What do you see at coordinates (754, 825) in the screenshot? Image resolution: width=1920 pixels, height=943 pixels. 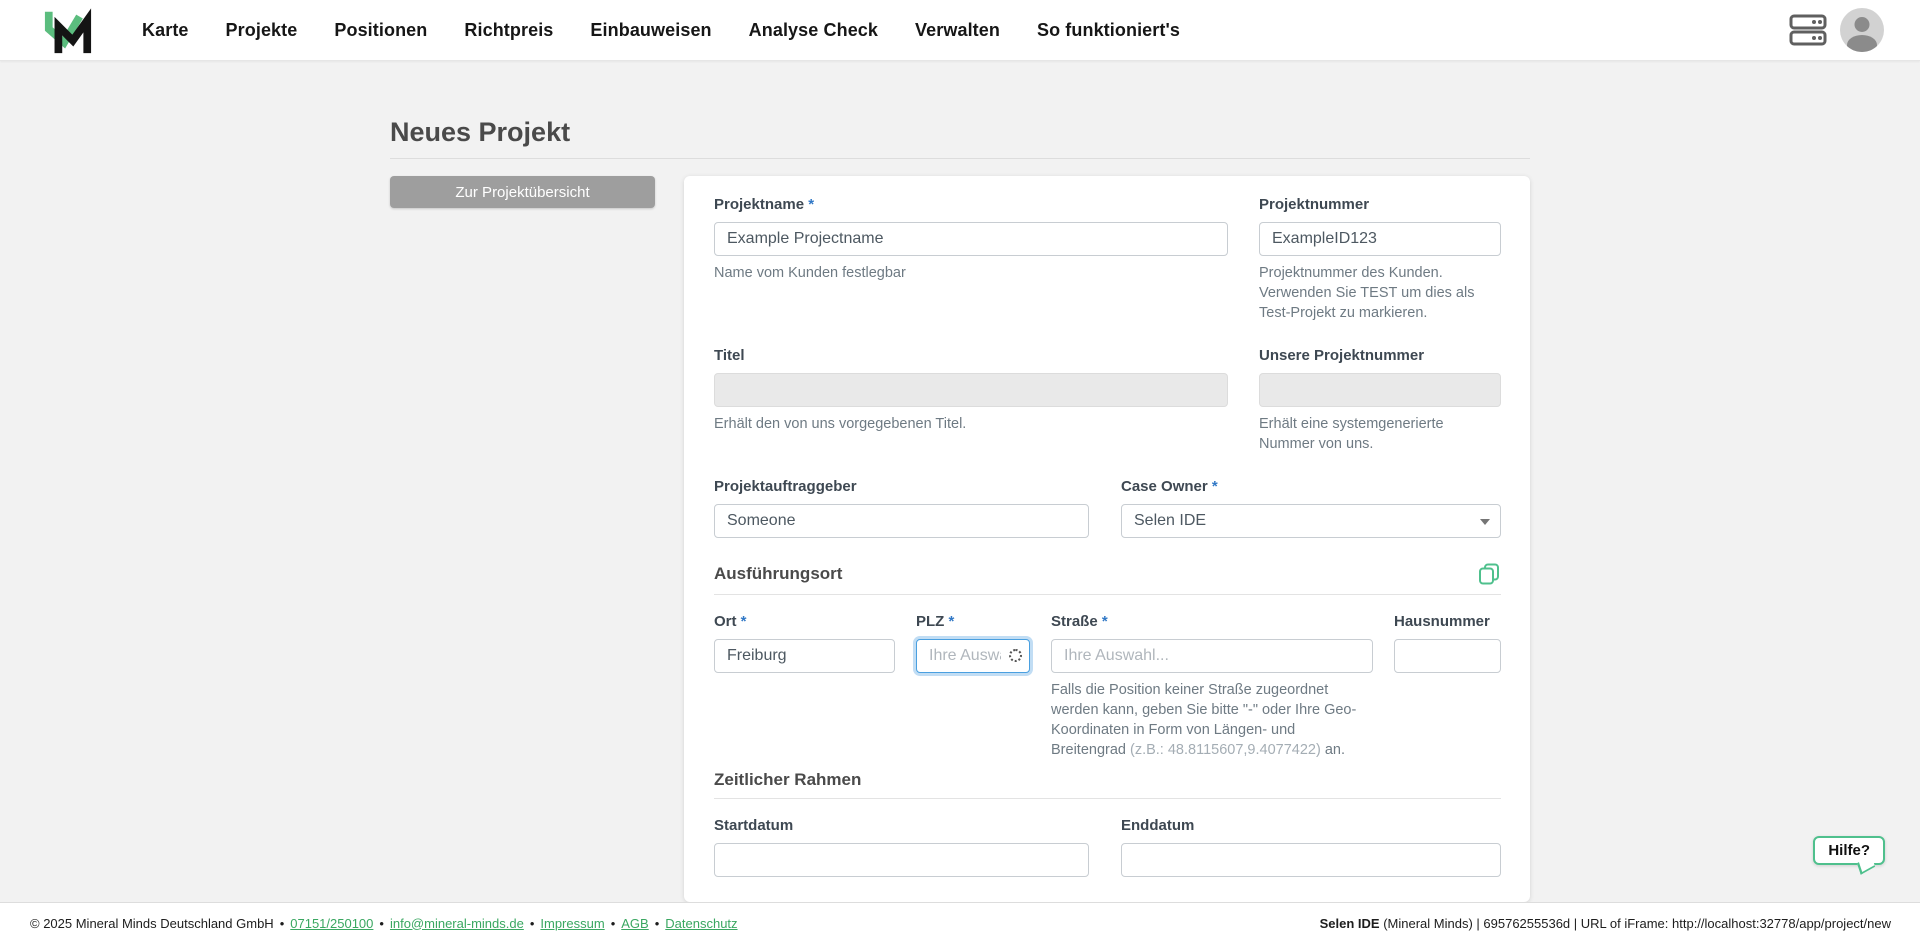 I see `startdatum-label: Startdatum` at bounding box center [754, 825].